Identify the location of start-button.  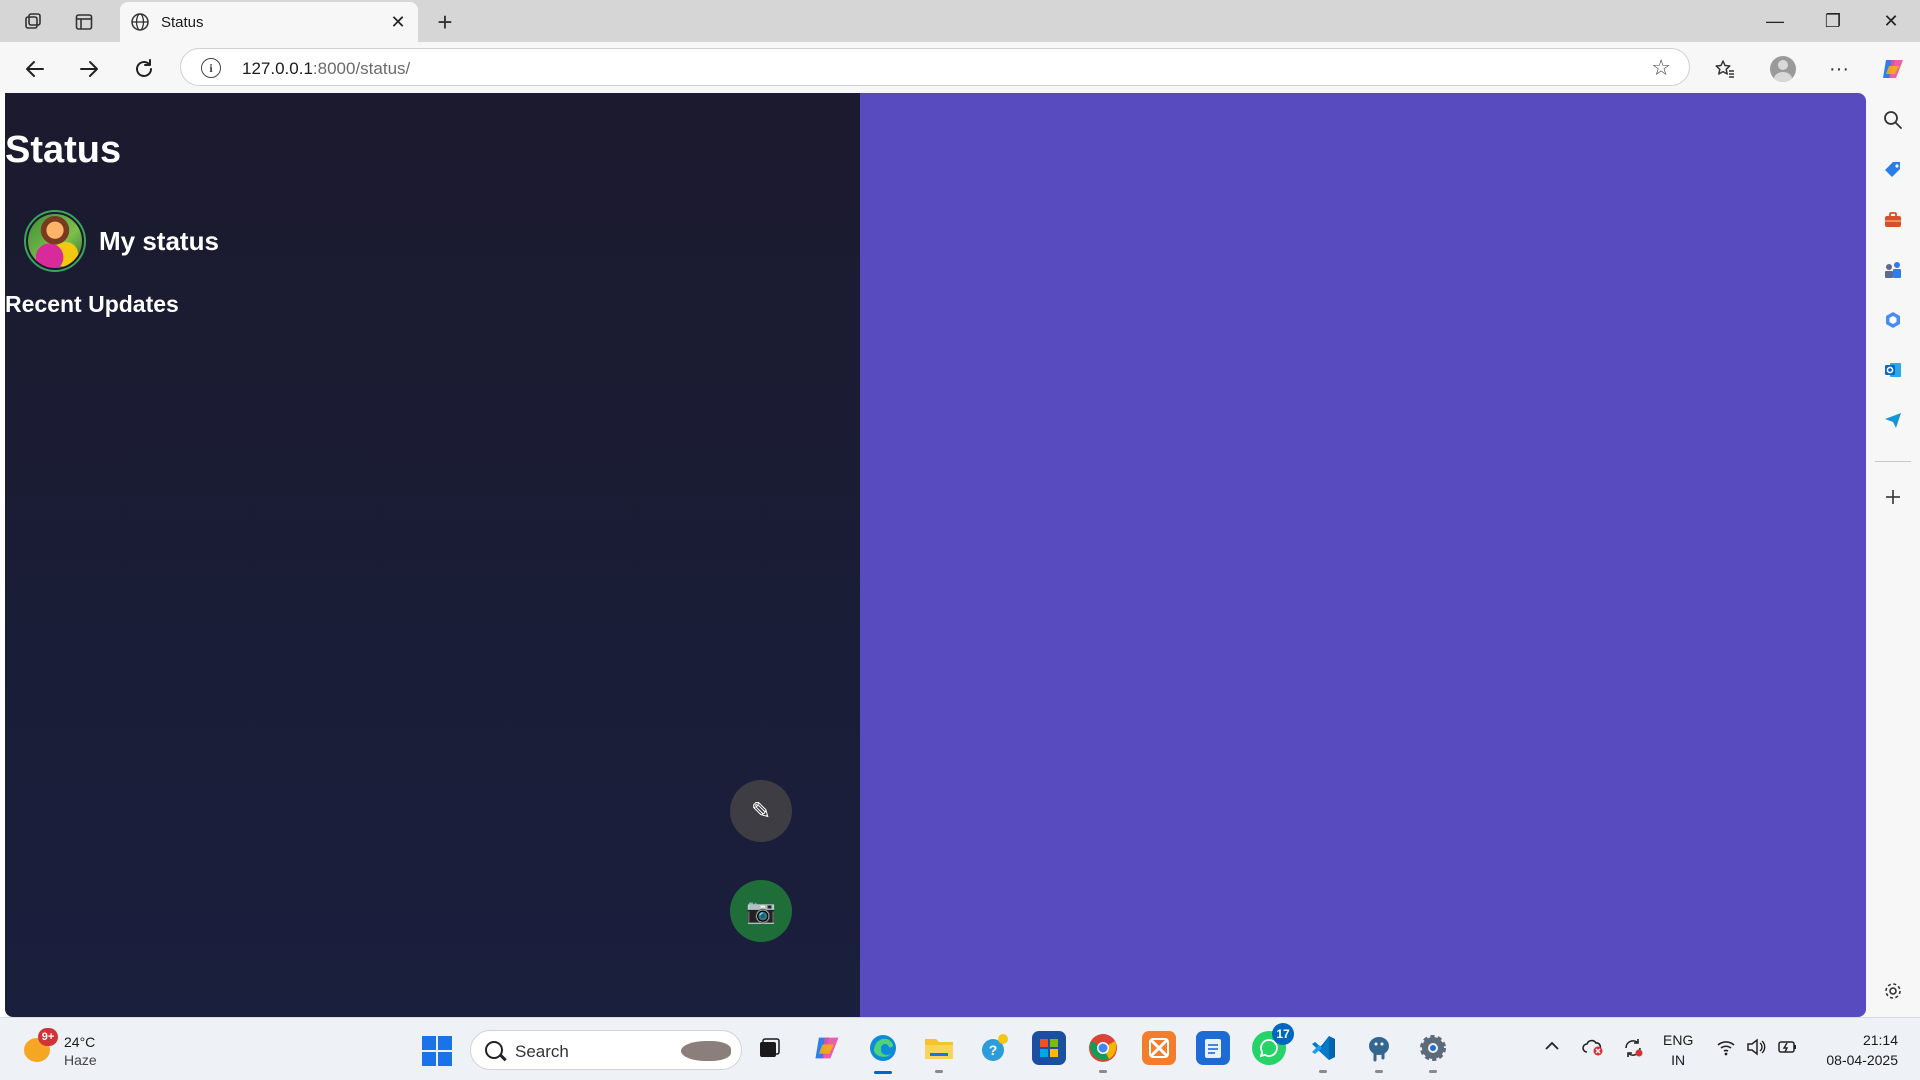
(437, 1051).